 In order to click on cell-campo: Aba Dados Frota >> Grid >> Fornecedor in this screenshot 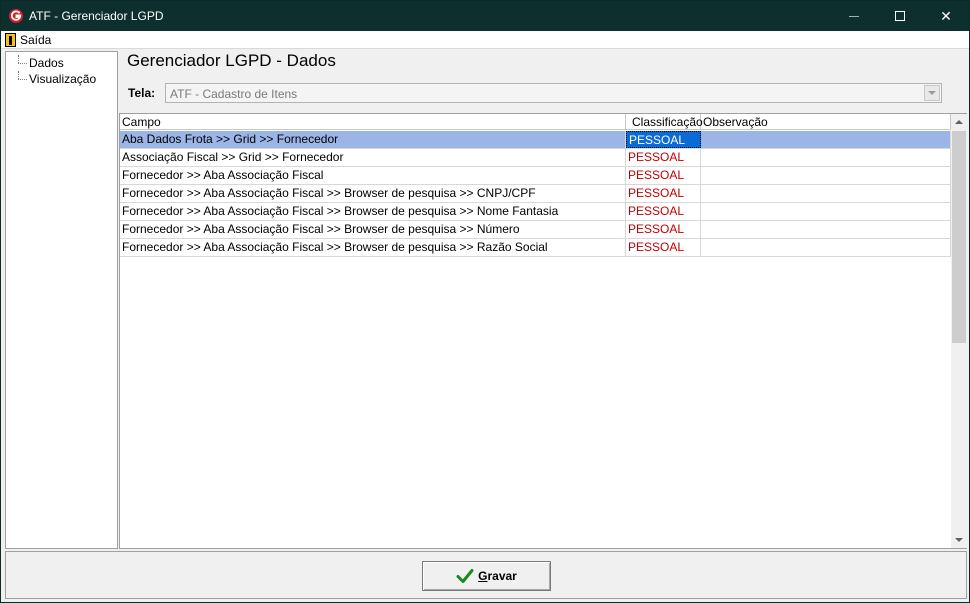, I will do `click(373, 139)`.